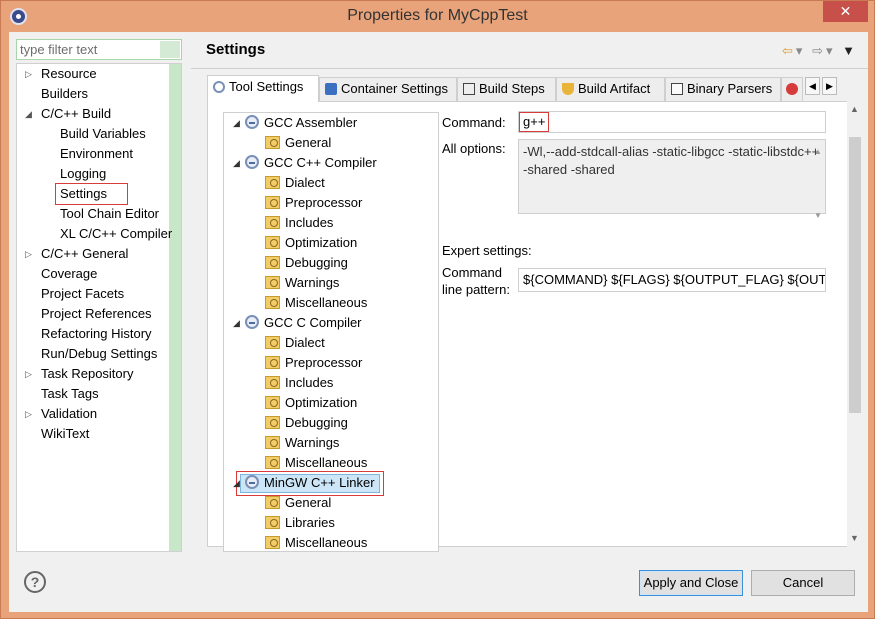  I want to click on tree-node-label: Includes, so click(309, 382).